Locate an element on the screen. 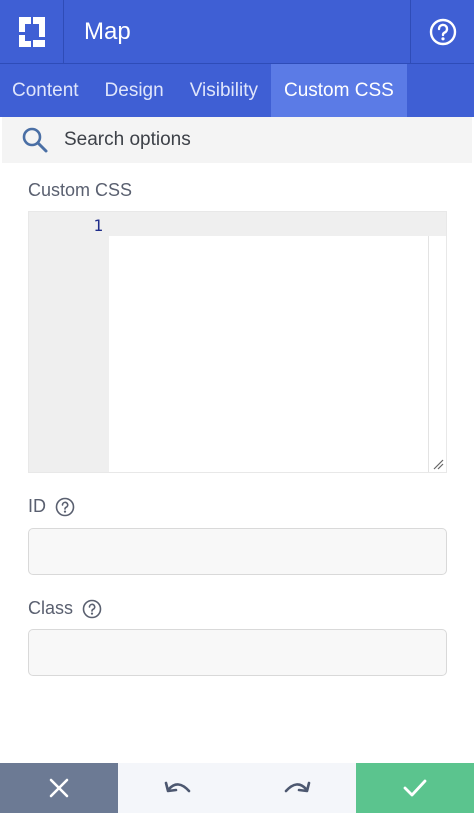 This screenshot has width=474, height=813. id-label-text: ID is located at coordinates (37, 506).